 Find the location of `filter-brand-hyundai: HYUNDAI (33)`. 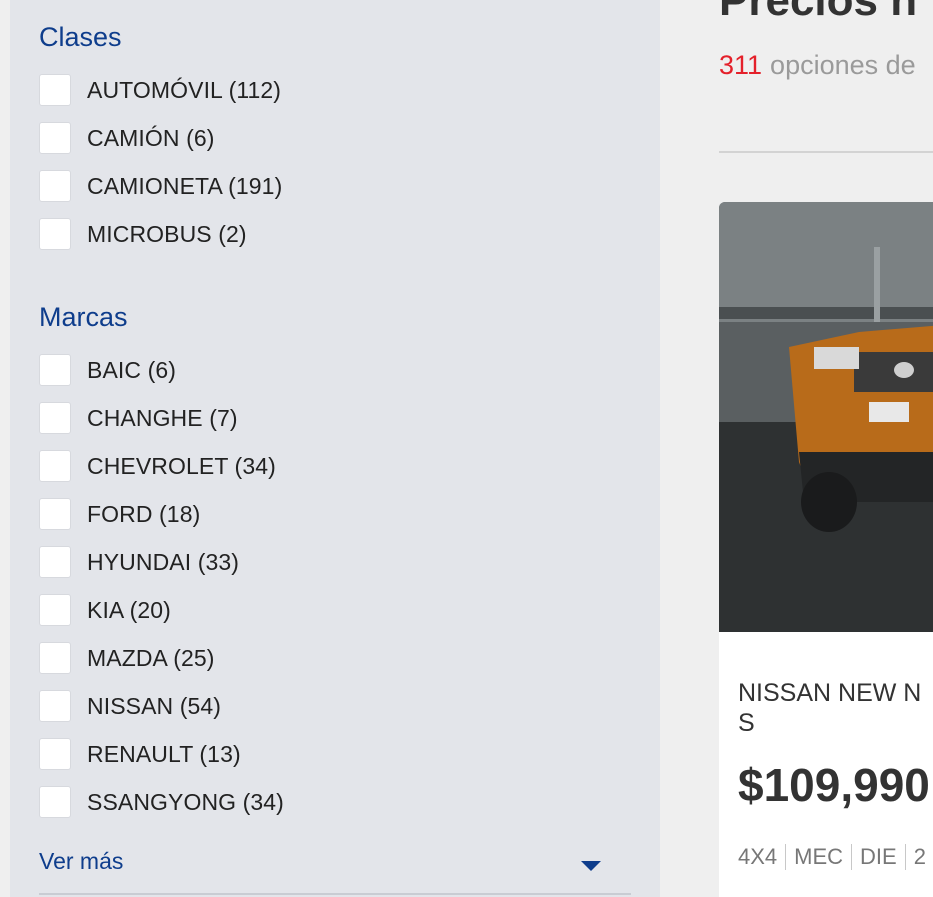

filter-brand-hyundai: HYUNDAI (33) is located at coordinates (139, 562).